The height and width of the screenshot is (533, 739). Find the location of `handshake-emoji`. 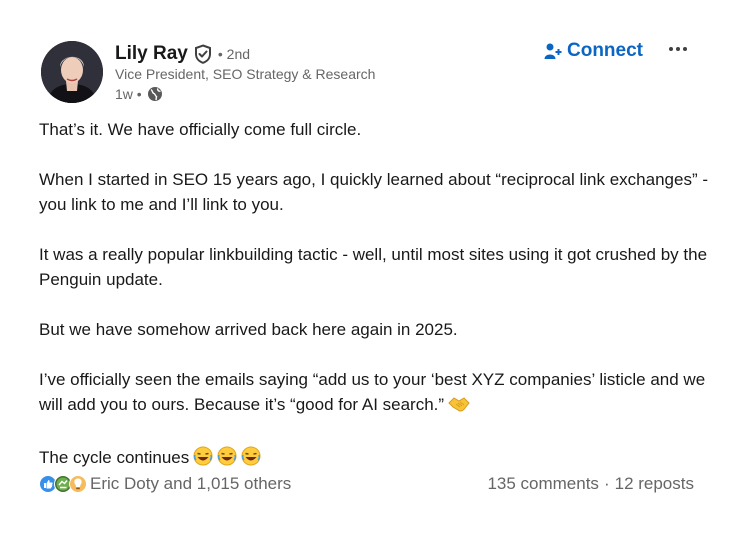

handshake-emoji is located at coordinates (459, 407).